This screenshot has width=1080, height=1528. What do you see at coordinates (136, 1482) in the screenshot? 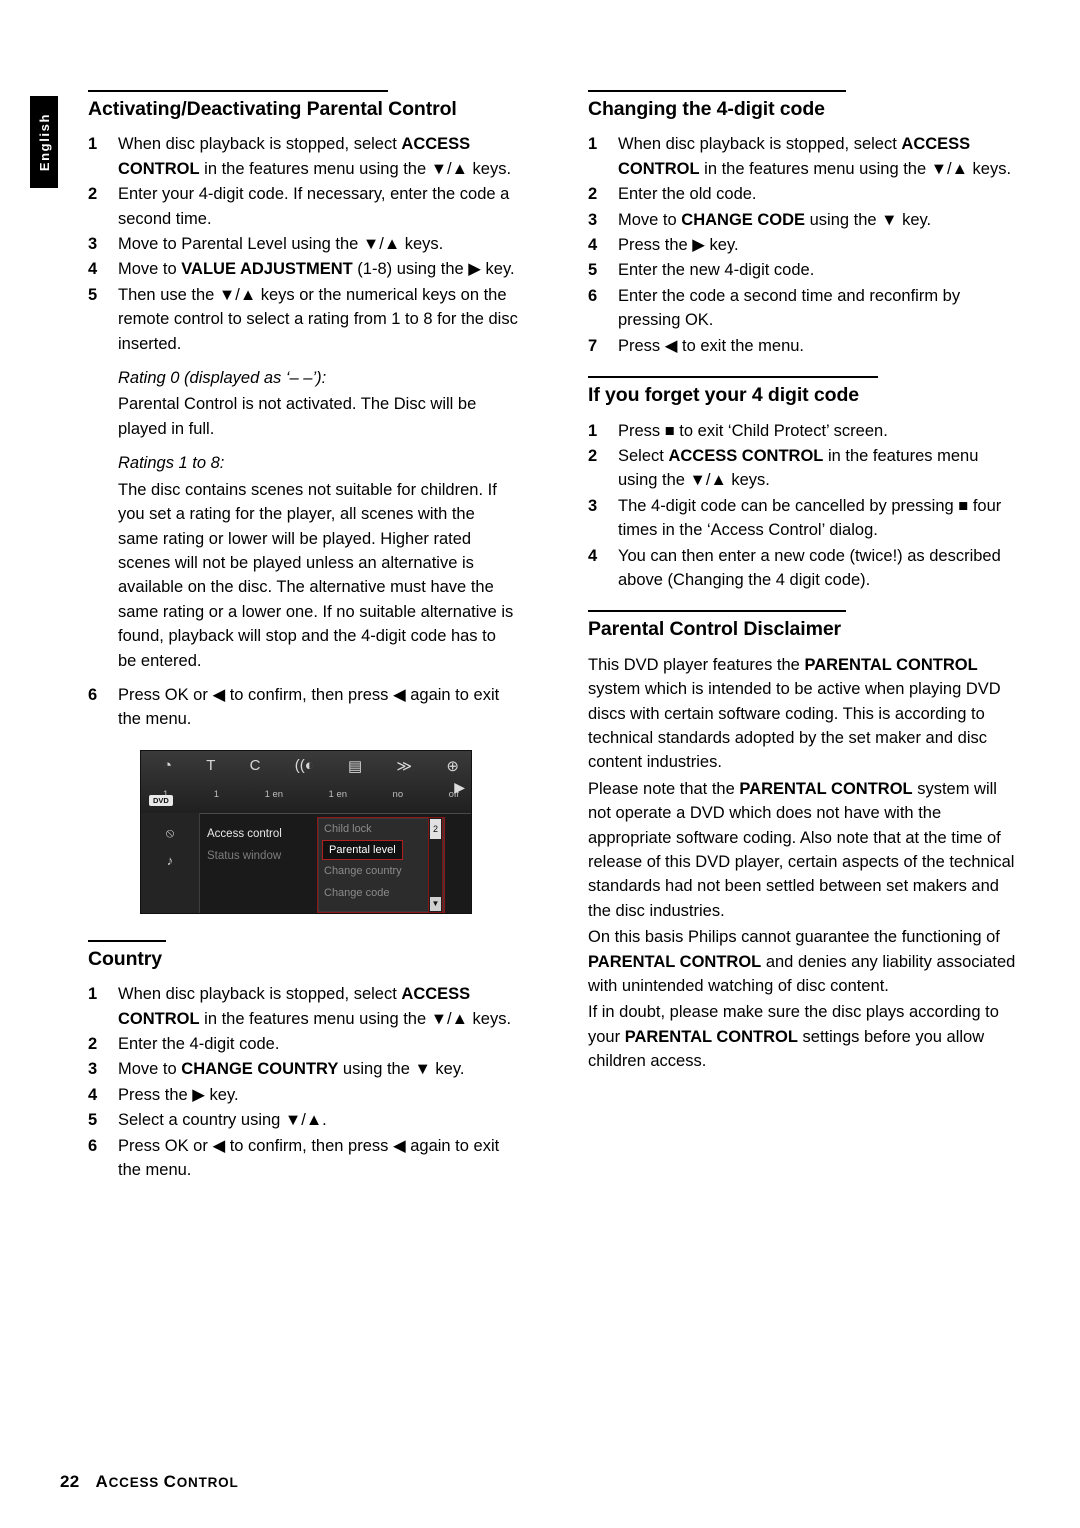
I see `footer-title-rest: CCESS` at bounding box center [136, 1482].